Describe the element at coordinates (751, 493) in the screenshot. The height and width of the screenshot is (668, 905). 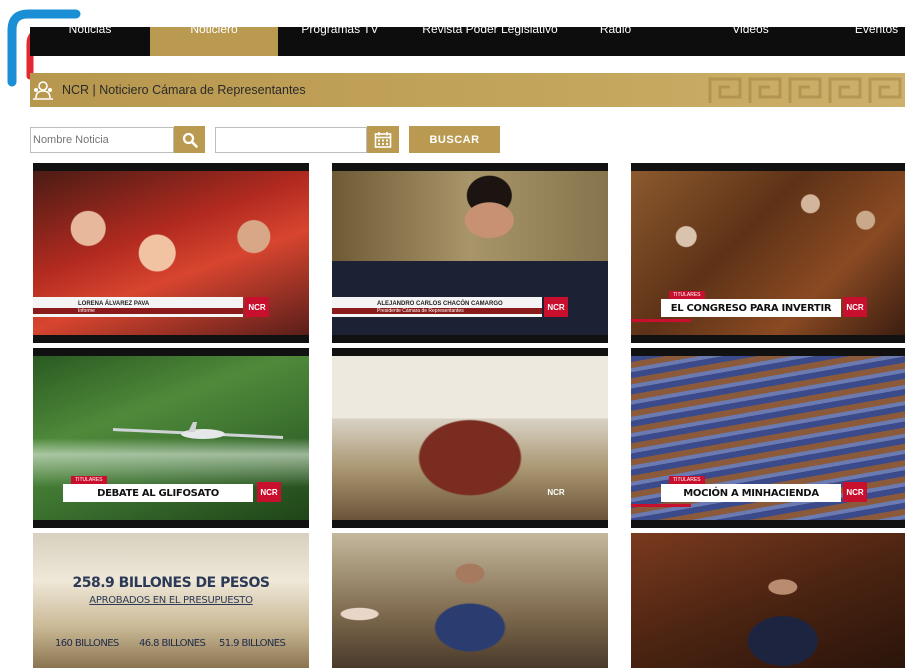
I see `headline: MOCIÓN A MINHACIENDA` at that location.